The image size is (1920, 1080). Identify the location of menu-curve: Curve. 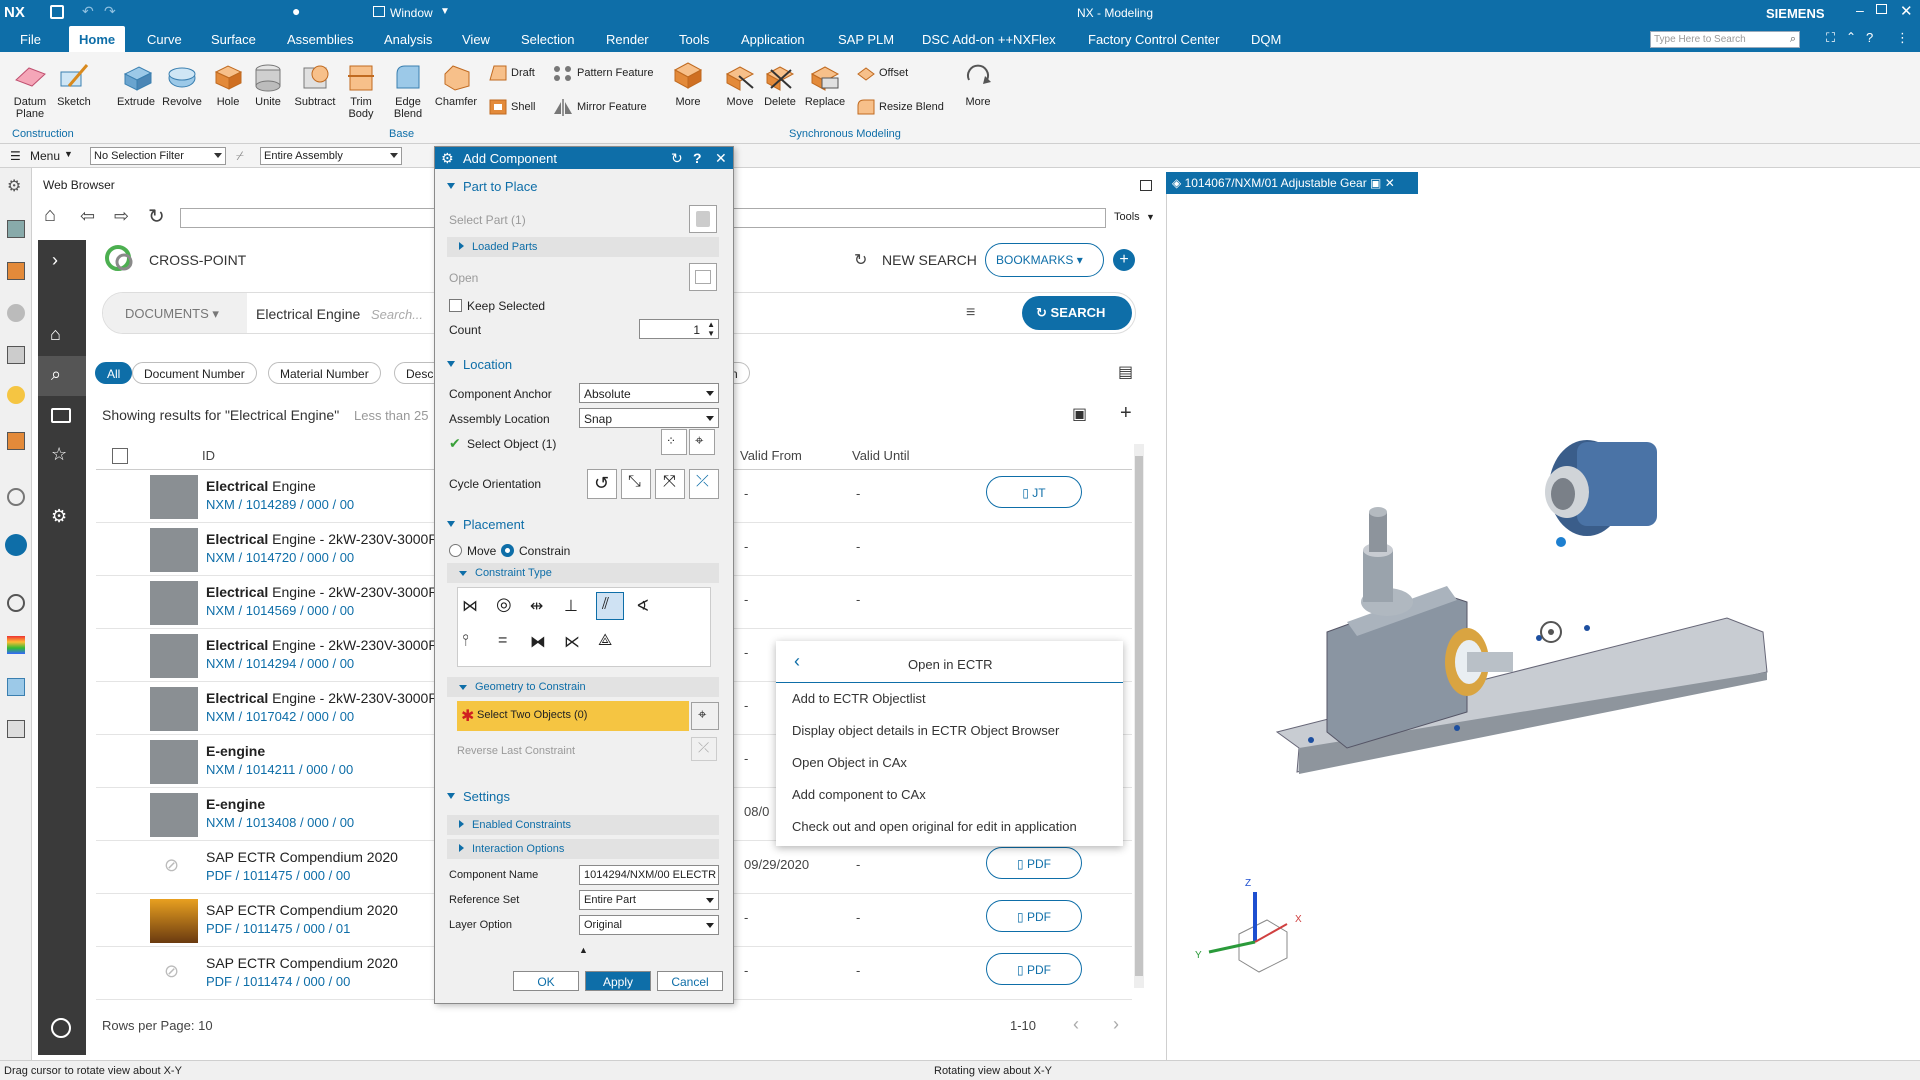
(164, 39).